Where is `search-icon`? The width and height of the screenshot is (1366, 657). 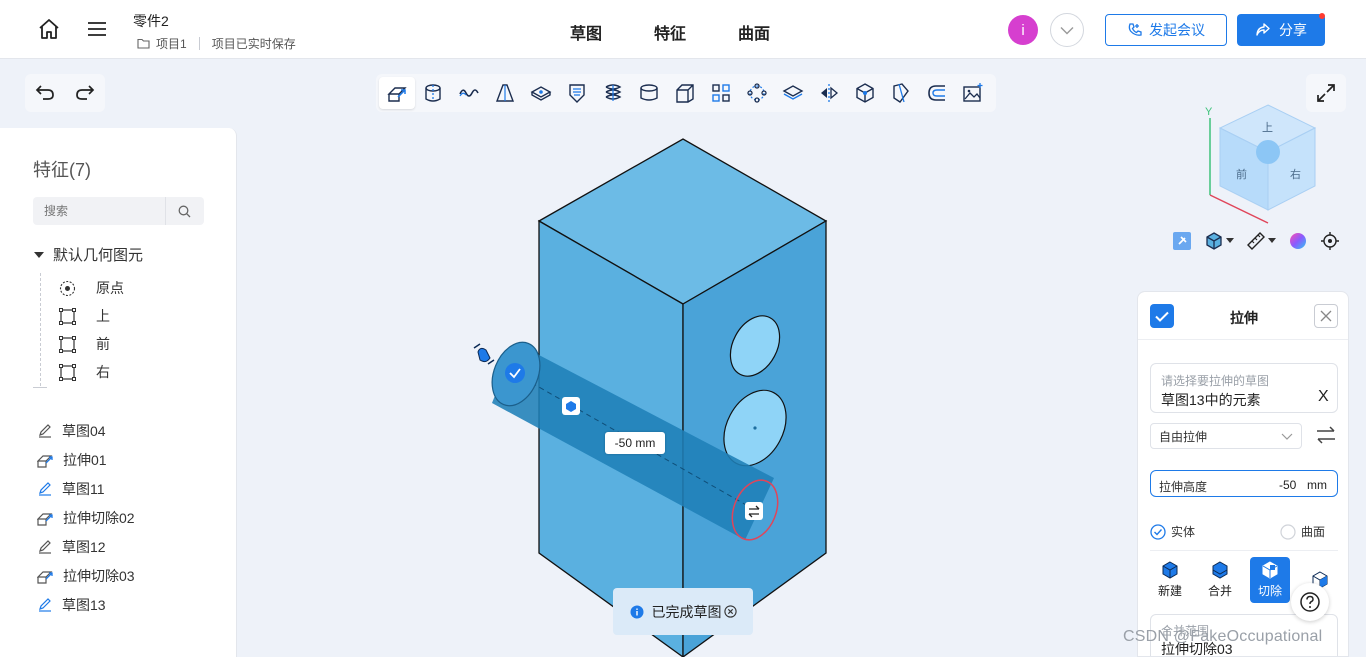 search-icon is located at coordinates (184, 211).